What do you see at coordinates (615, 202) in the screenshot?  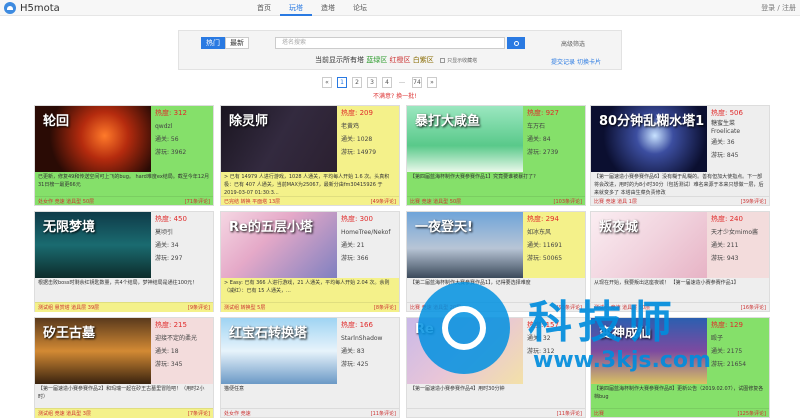 I see `tower-tags: 比赛 竞速 道具 1层` at bounding box center [615, 202].